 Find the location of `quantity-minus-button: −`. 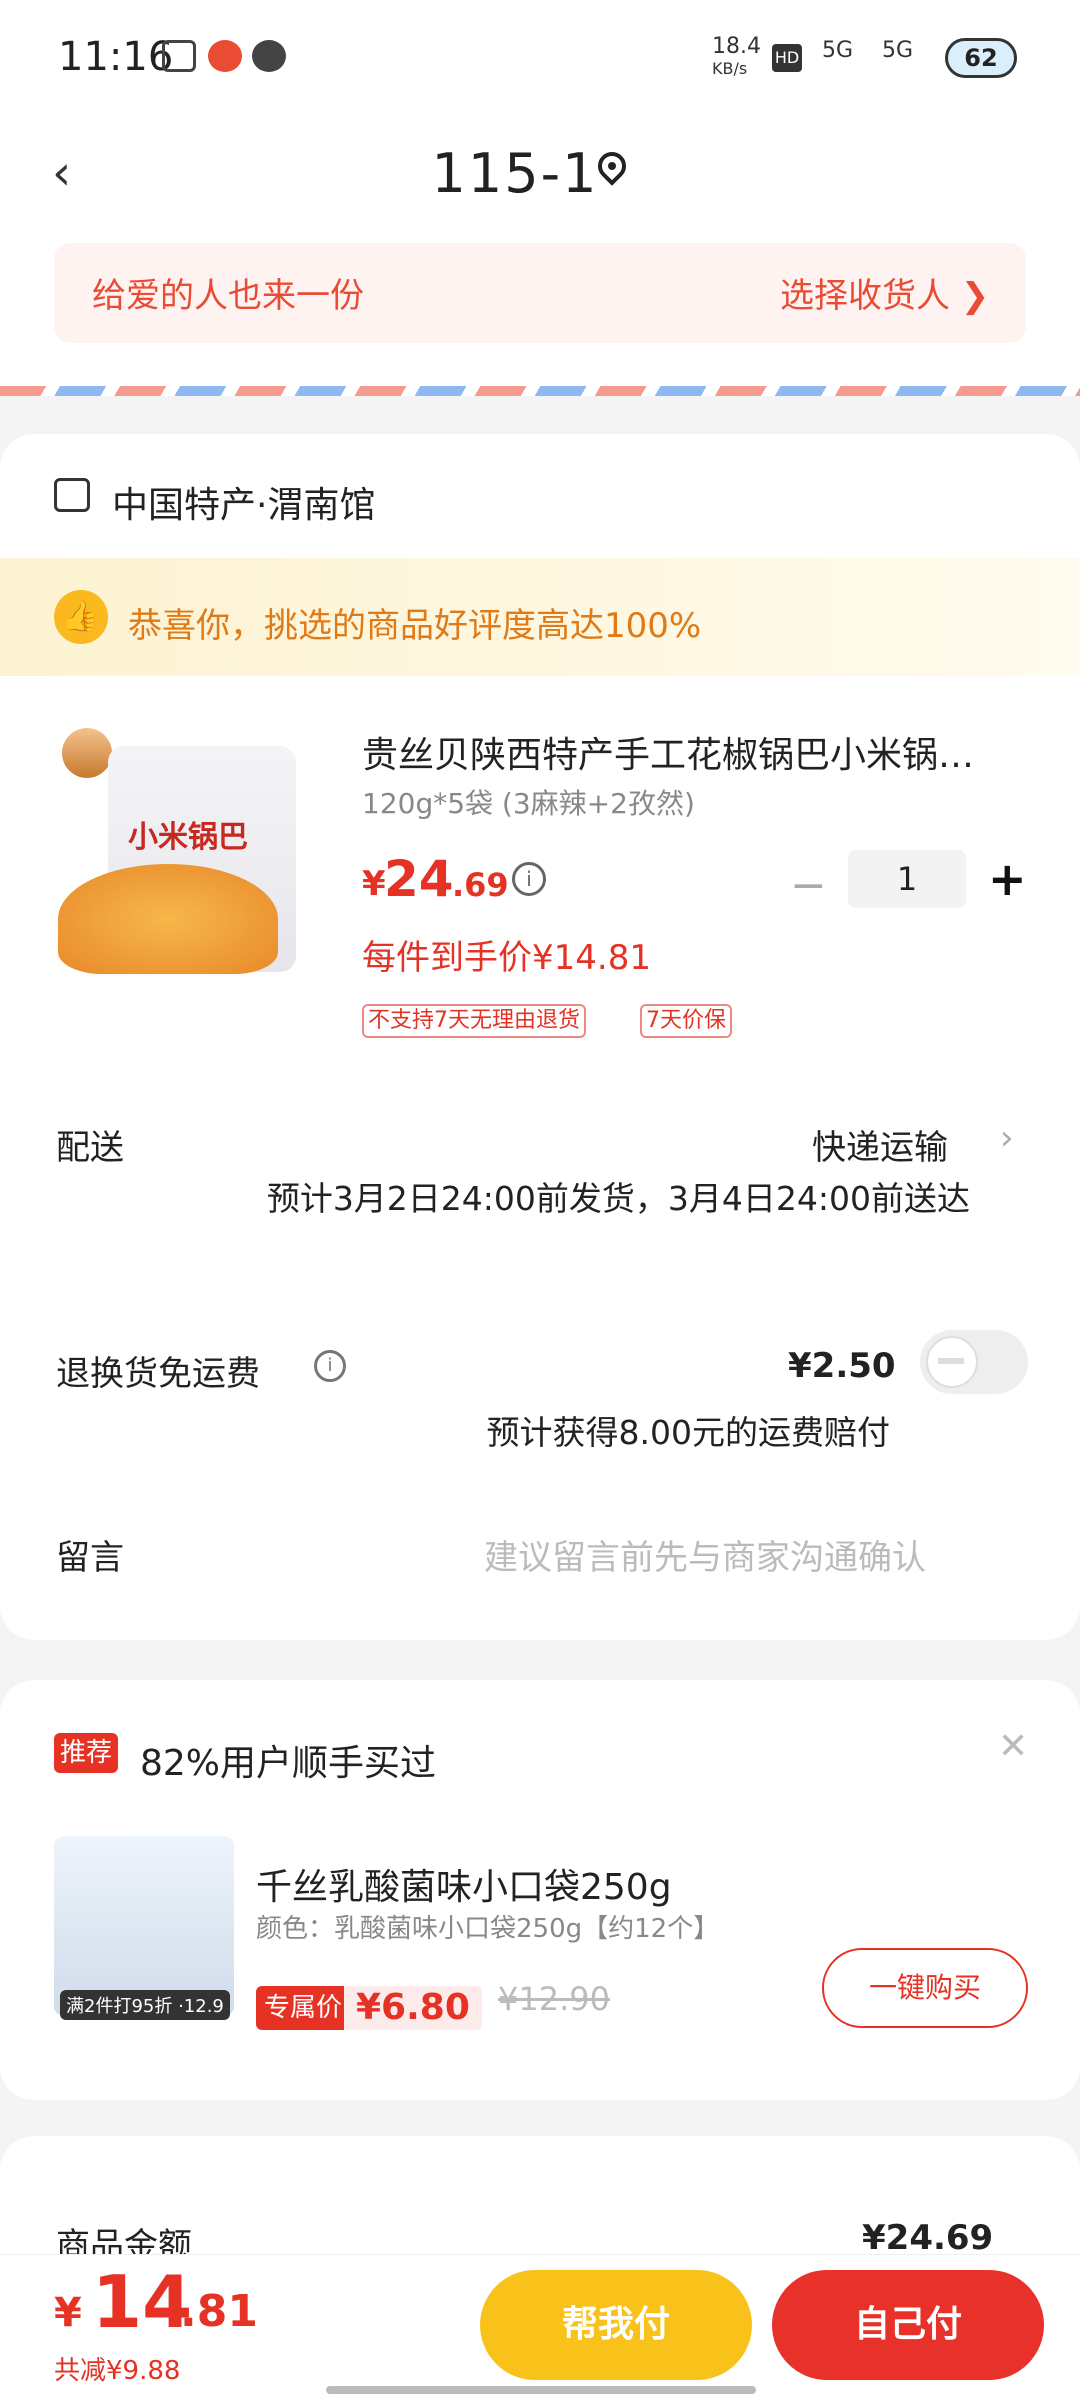

quantity-minus-button: − is located at coordinates (808, 885).